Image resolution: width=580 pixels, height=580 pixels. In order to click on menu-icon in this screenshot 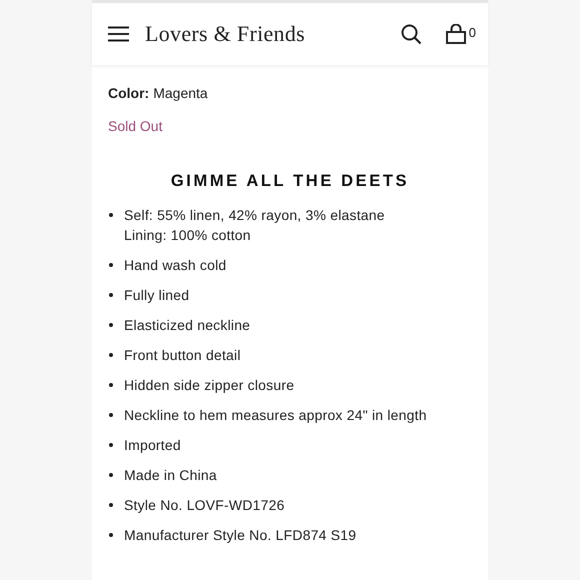, I will do `click(118, 34)`.